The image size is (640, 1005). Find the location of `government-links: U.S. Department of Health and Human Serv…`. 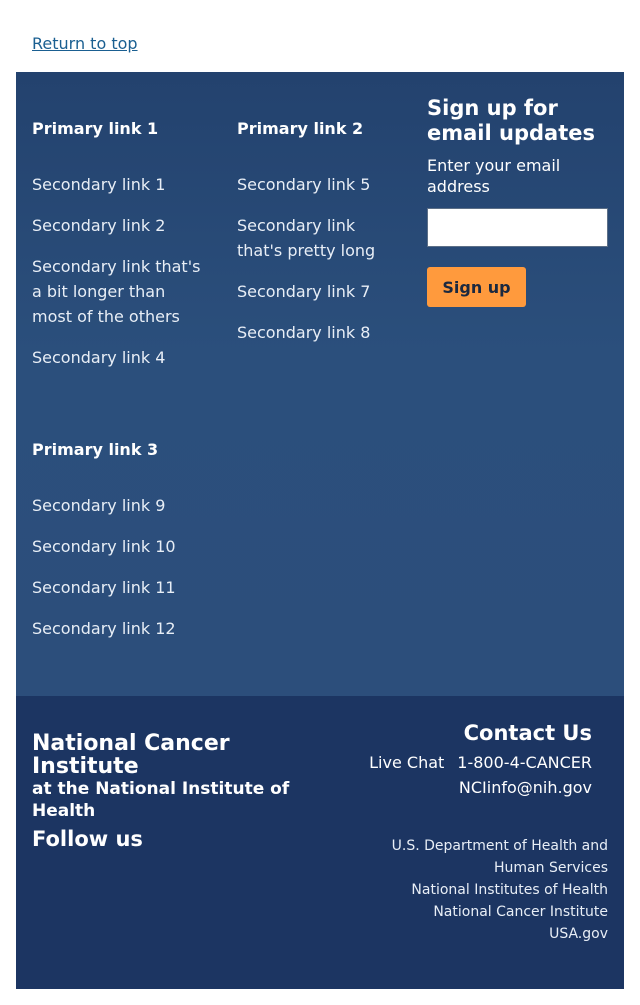

government-links: U.S. Department of Health and Human Serv… is located at coordinates (473, 890).